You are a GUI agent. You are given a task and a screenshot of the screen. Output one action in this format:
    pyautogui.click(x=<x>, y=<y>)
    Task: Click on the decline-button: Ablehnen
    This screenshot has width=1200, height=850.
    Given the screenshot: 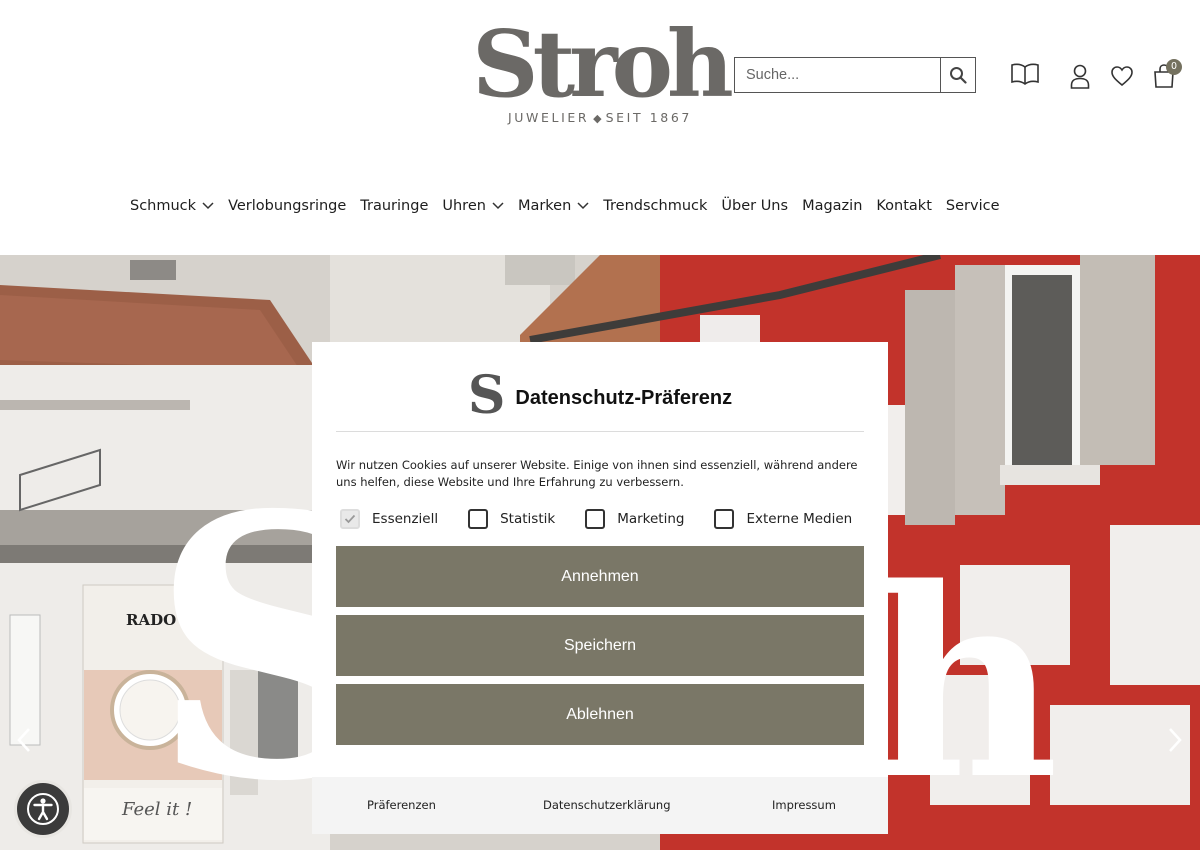 What is the action you would take?
    pyautogui.click(x=600, y=714)
    